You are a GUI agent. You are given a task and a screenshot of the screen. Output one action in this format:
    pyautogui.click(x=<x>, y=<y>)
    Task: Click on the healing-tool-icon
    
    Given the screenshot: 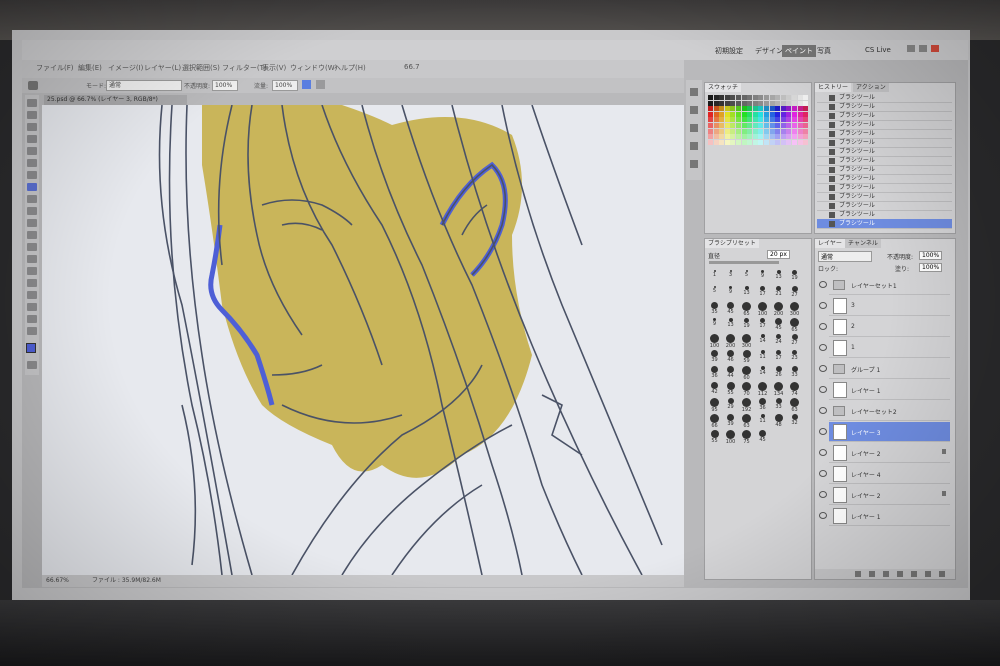 What is the action you would take?
    pyautogui.click(x=32, y=175)
    